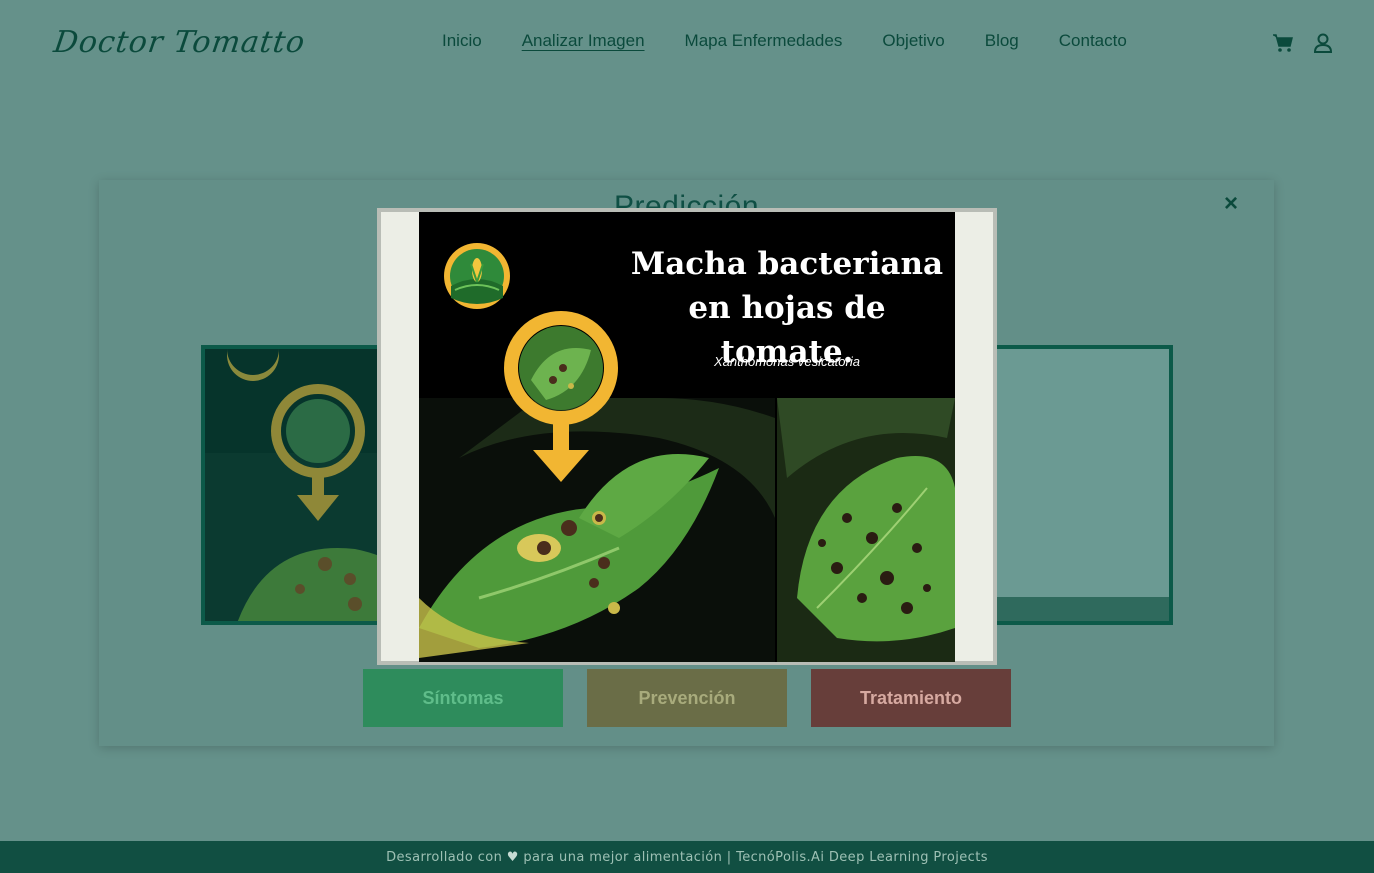 This screenshot has height=873, width=1374. I want to click on nav-objetivo: Objetivo, so click(913, 42).